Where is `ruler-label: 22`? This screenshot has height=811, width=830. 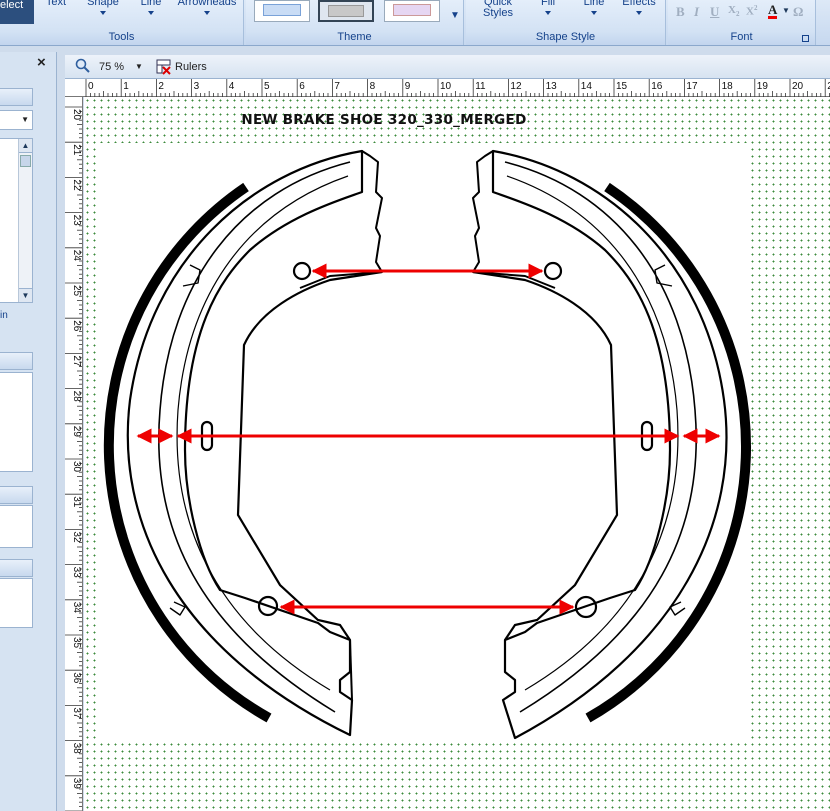
ruler-label: 22 is located at coordinates (76, 185).